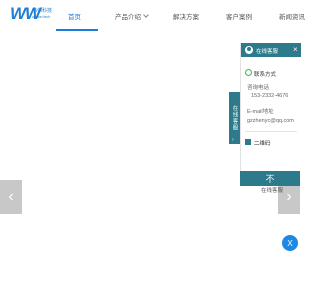 Image resolution: width=320 pixels, height=300 pixels. Describe the element at coordinates (270, 121) in the screenshot. I see `email-value: gzzhenyc@qq.com` at that location.